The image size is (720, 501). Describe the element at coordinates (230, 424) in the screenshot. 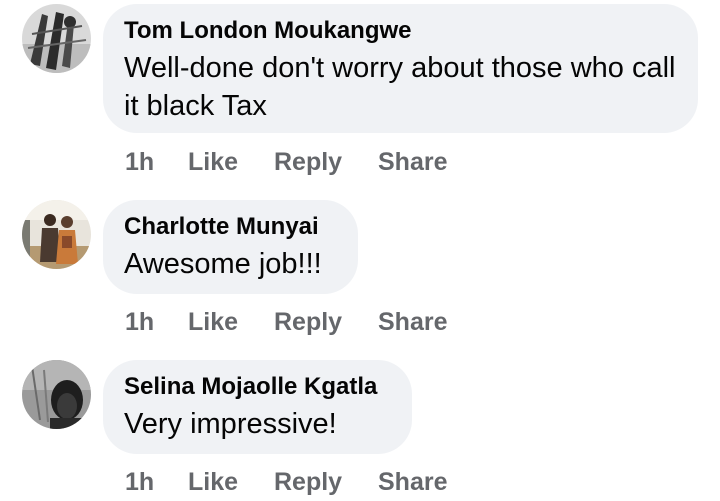

I see `comment-text: Very impressive!` at that location.